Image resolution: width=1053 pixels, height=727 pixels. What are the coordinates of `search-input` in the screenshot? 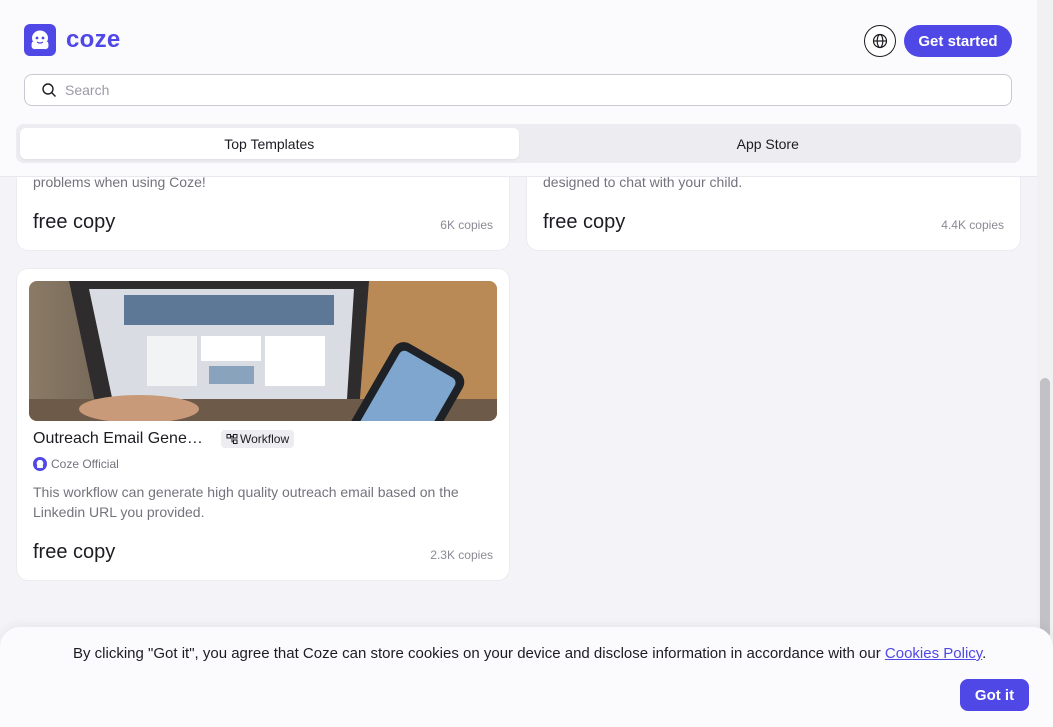 It's located at (515, 90).